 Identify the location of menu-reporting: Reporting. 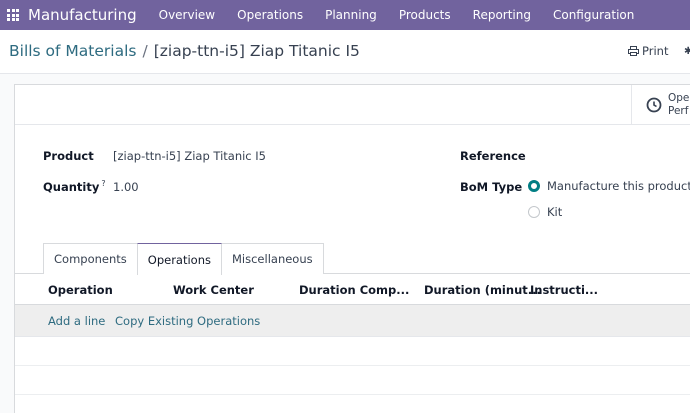
(502, 15).